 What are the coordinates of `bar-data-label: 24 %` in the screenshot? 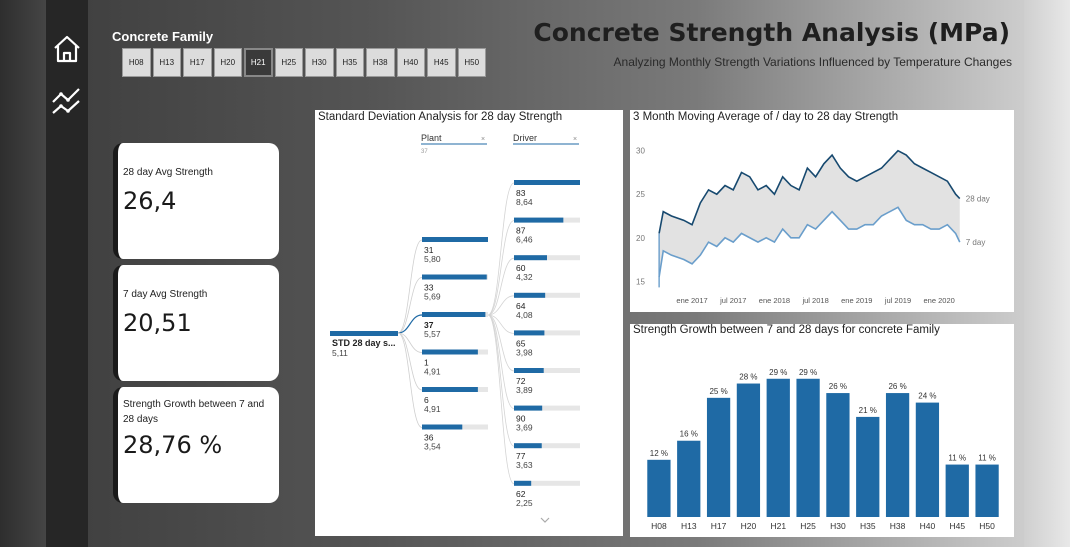 It's located at (927, 396).